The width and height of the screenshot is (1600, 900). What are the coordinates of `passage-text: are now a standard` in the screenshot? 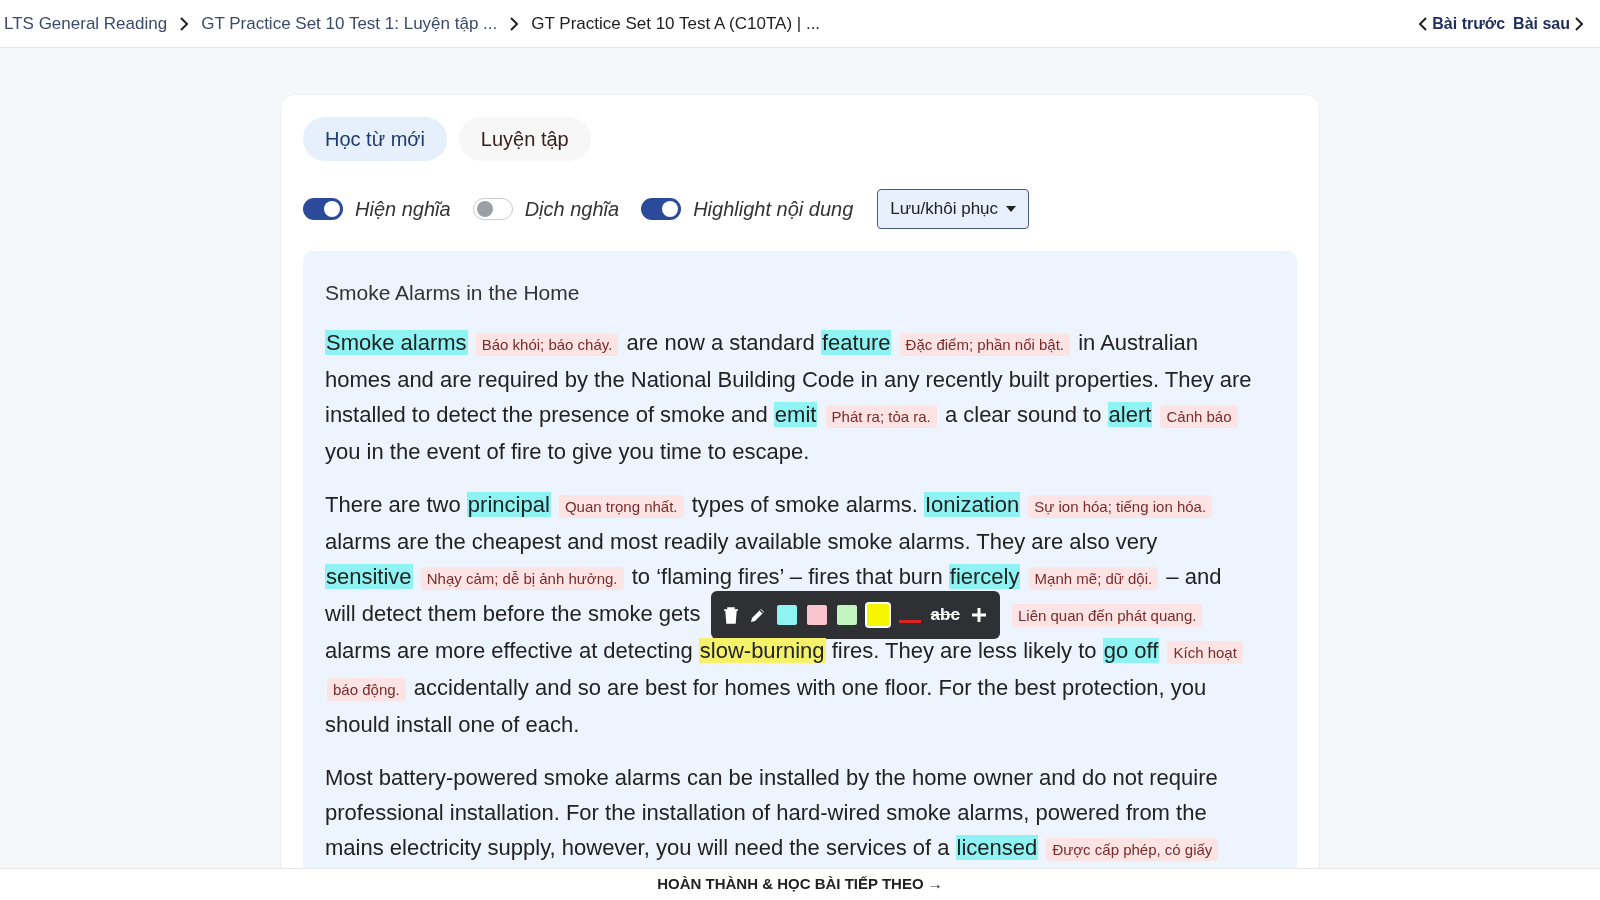 It's located at (720, 342).